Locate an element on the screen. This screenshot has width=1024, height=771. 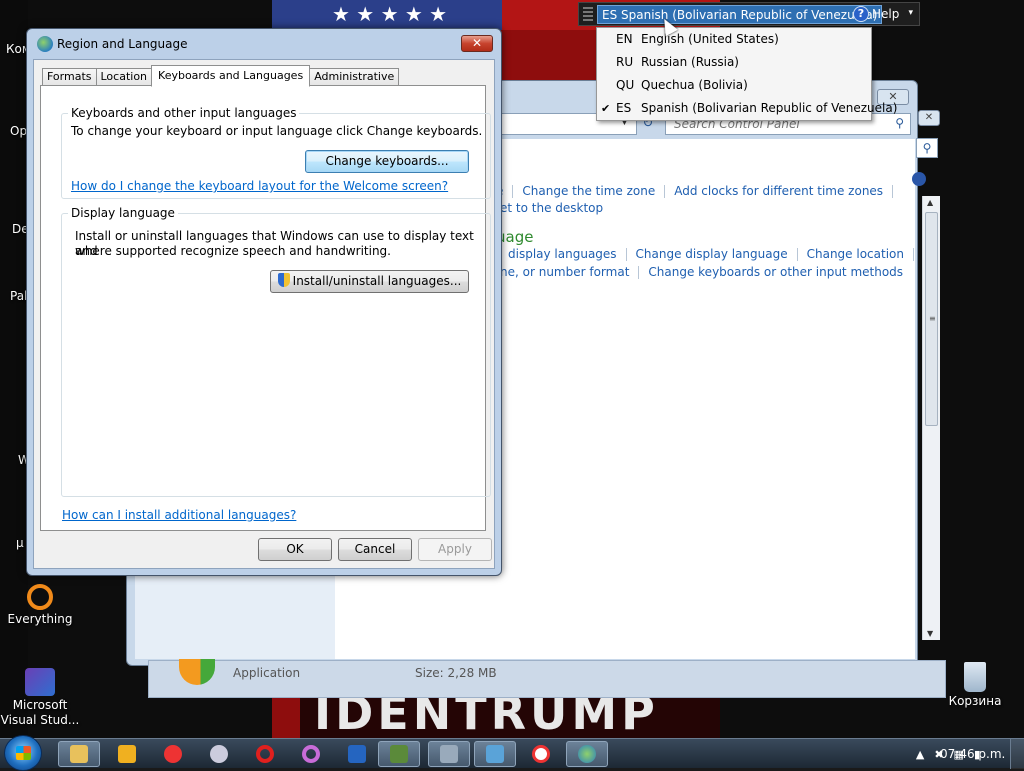
taskbar-tool is located at coordinates (449, 754).